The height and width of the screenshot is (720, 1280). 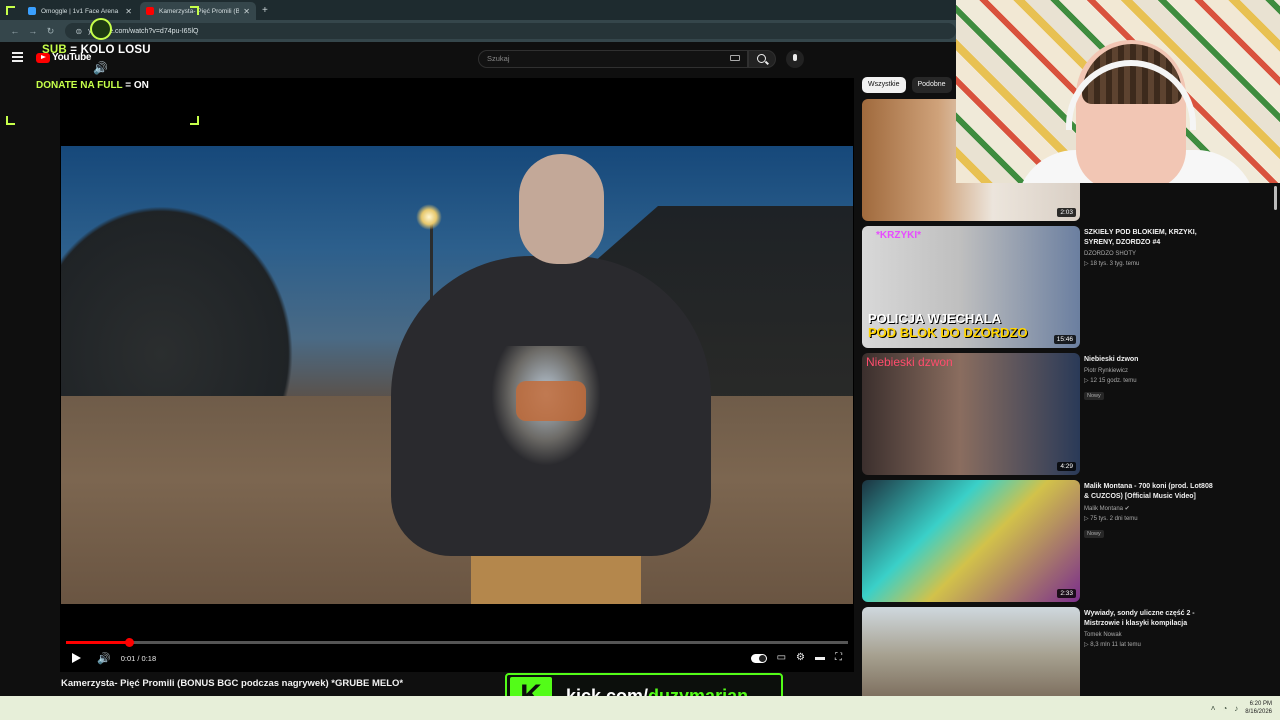 I want to click on reload-icon: ↻, so click(x=51, y=31).